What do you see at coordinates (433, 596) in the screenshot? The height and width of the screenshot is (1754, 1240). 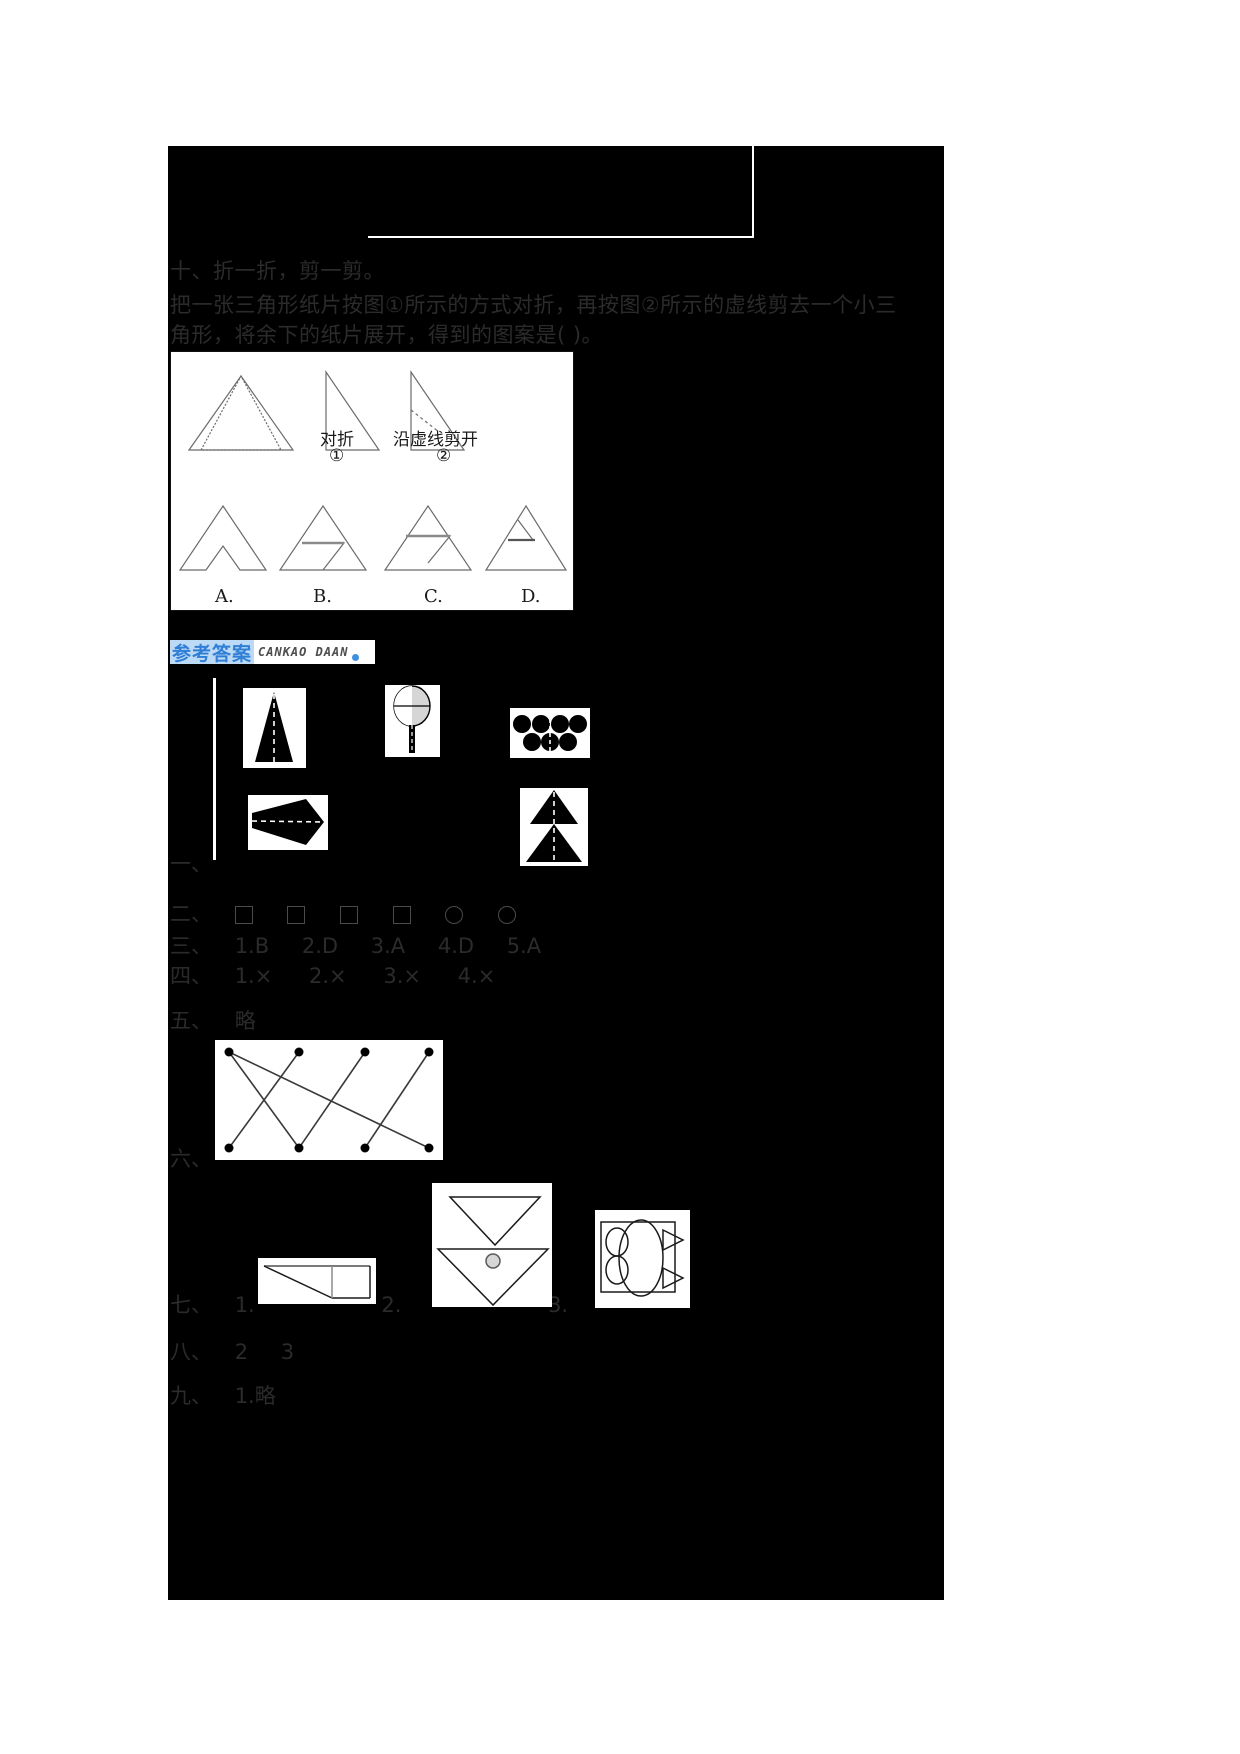 I see `option-label-c: C.` at bounding box center [433, 596].